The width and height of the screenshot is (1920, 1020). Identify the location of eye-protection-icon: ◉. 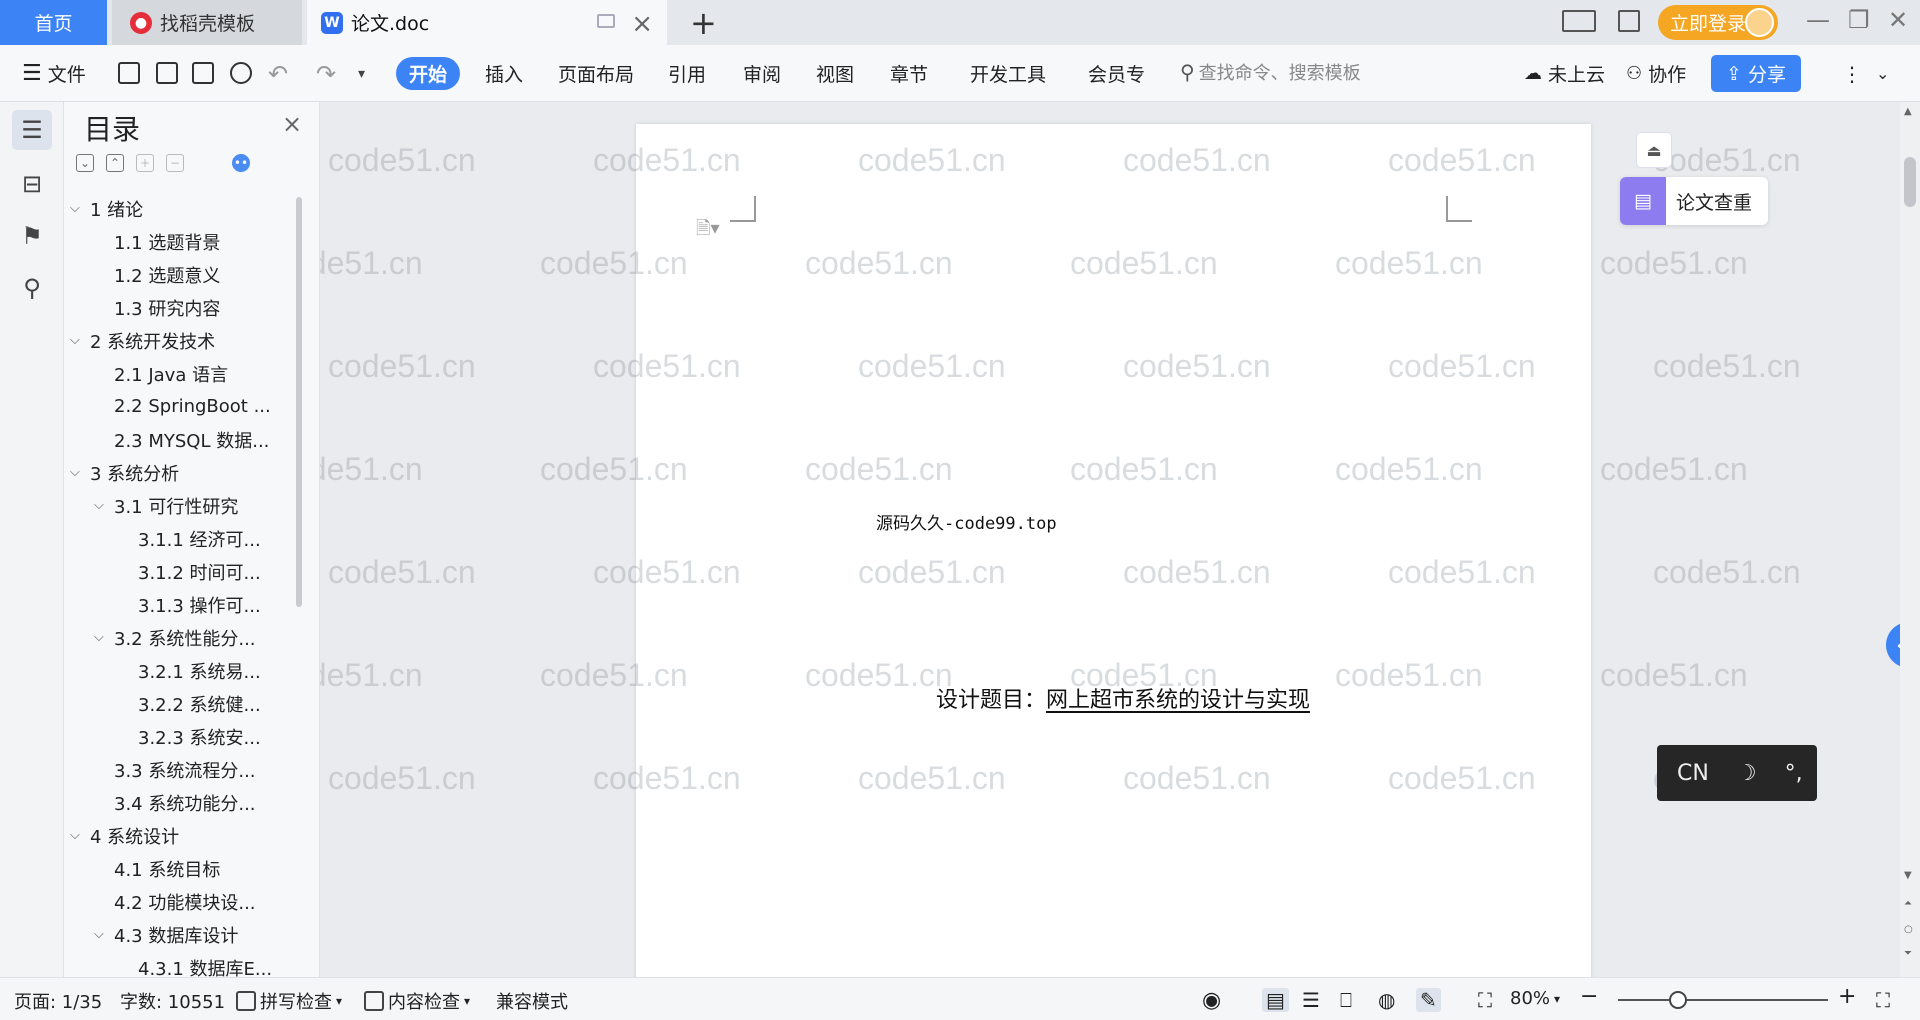
(1211, 1000).